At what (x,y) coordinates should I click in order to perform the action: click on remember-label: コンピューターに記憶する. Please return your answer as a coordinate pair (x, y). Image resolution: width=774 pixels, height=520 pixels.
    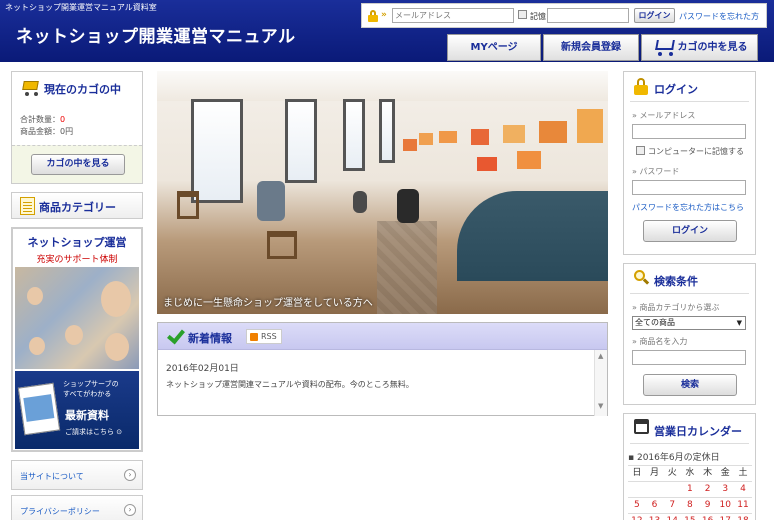
    Looking at the image, I should click on (696, 151).